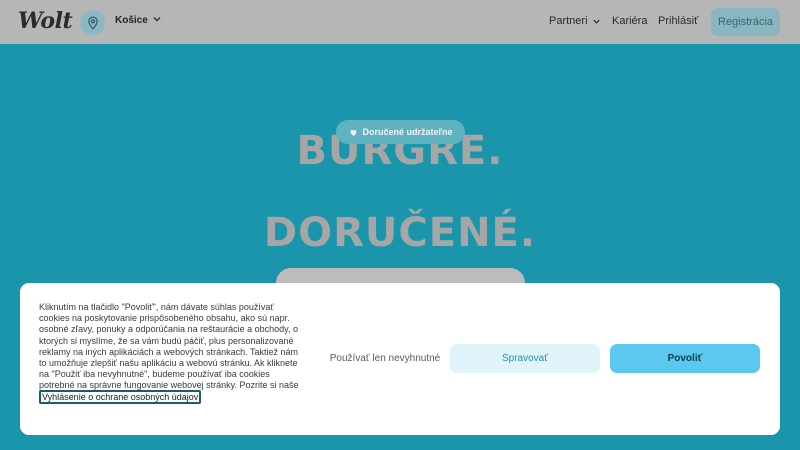  What do you see at coordinates (407, 132) in the screenshot?
I see `sustainability-pill-label: Doručené udržateľne` at bounding box center [407, 132].